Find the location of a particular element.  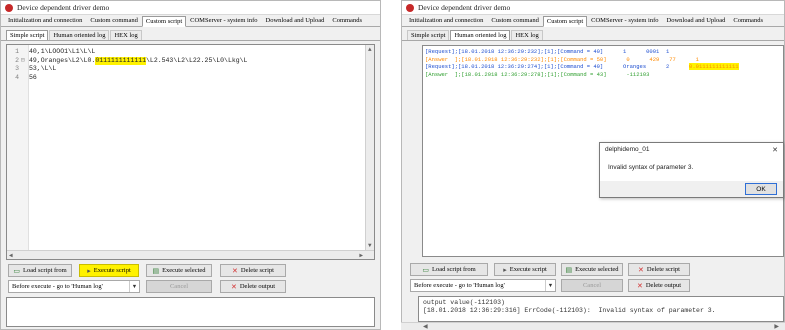

highlighted-value: 0111111111111 is located at coordinates (121, 60).